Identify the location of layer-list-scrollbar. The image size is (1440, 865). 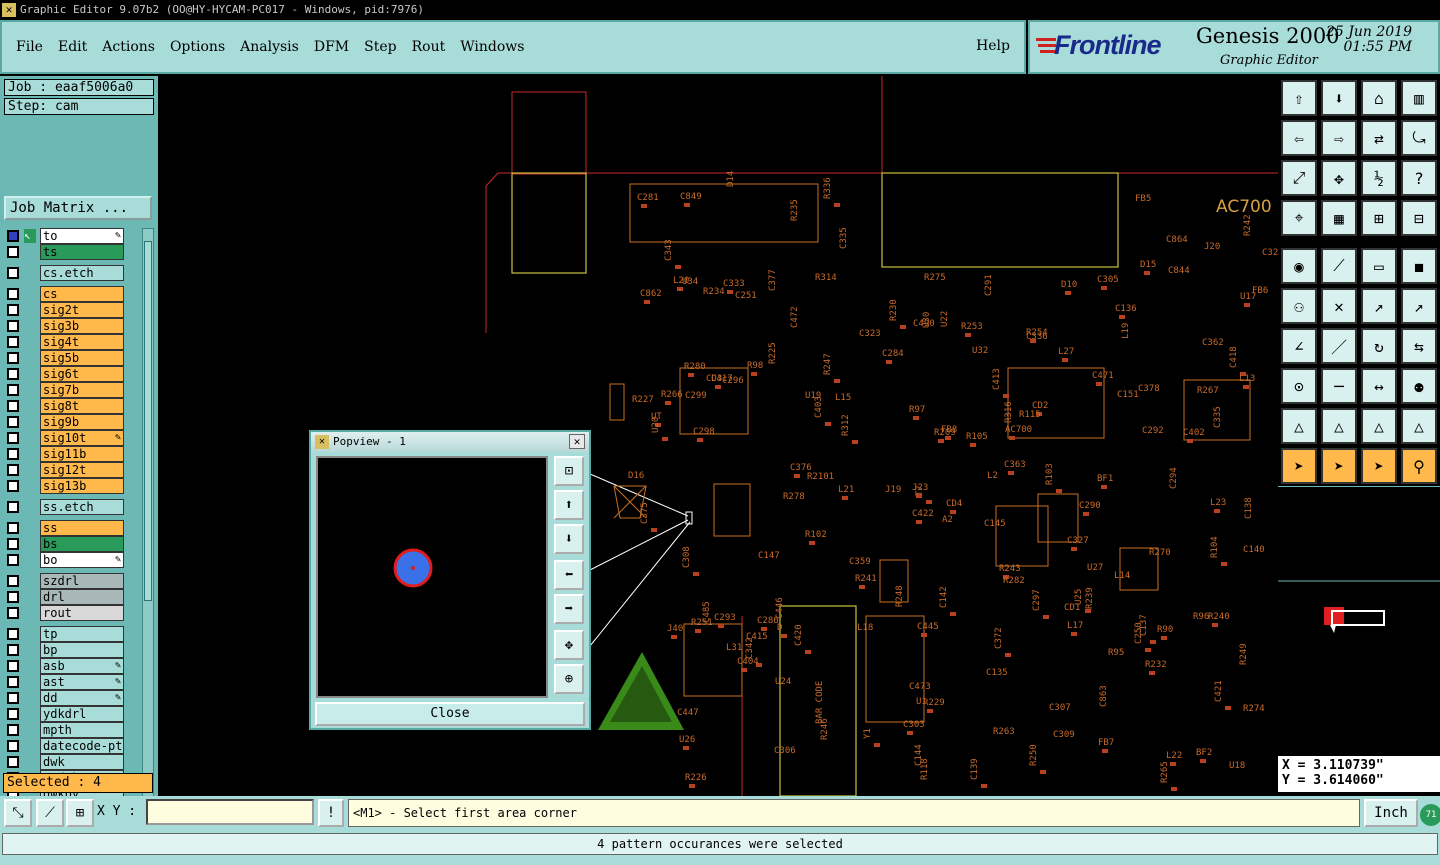
(148, 535).